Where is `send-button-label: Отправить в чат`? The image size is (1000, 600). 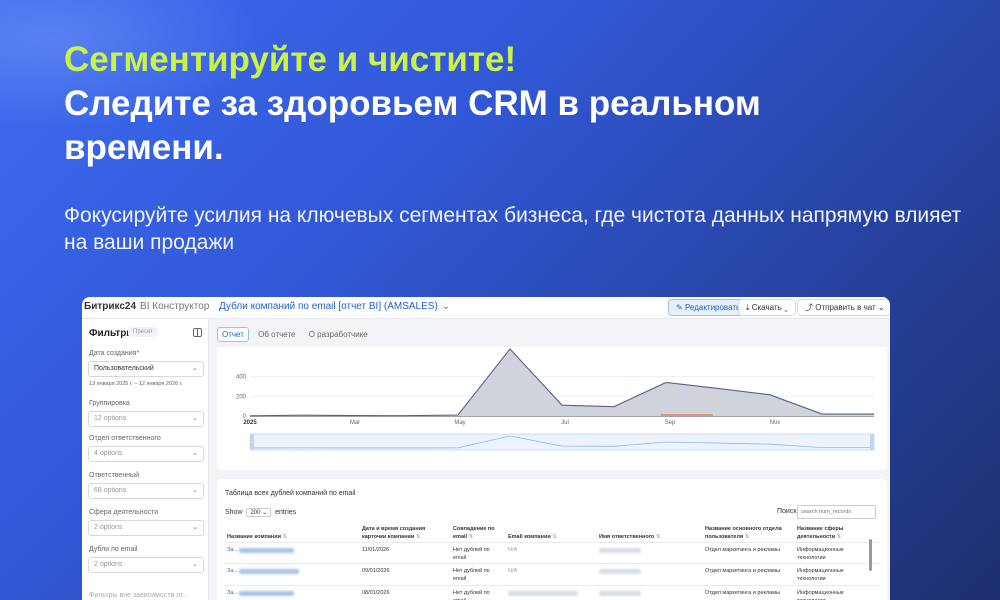
send-button-label: Отправить в чат is located at coordinates (845, 307).